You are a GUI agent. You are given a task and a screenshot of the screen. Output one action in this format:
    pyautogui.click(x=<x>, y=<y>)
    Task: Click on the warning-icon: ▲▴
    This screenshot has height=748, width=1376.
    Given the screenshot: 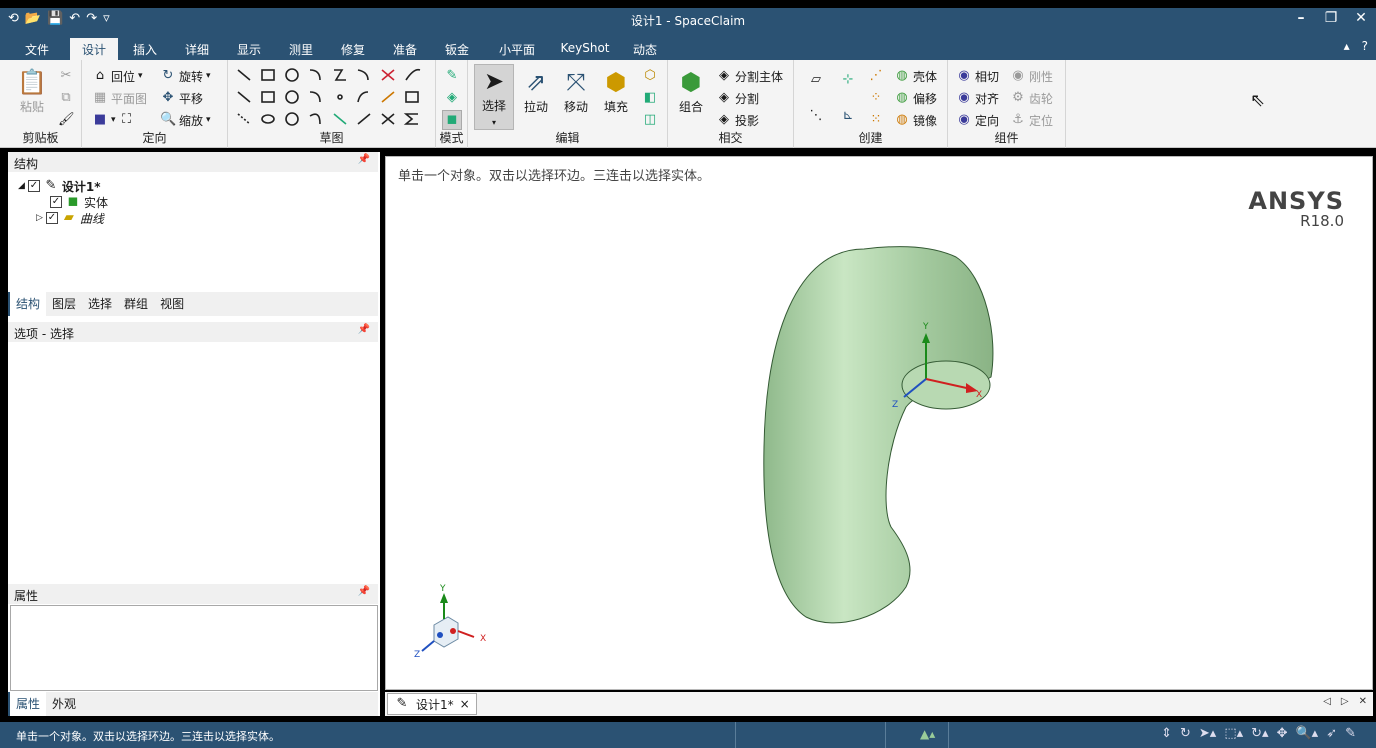 What is the action you would take?
    pyautogui.click(x=927, y=734)
    